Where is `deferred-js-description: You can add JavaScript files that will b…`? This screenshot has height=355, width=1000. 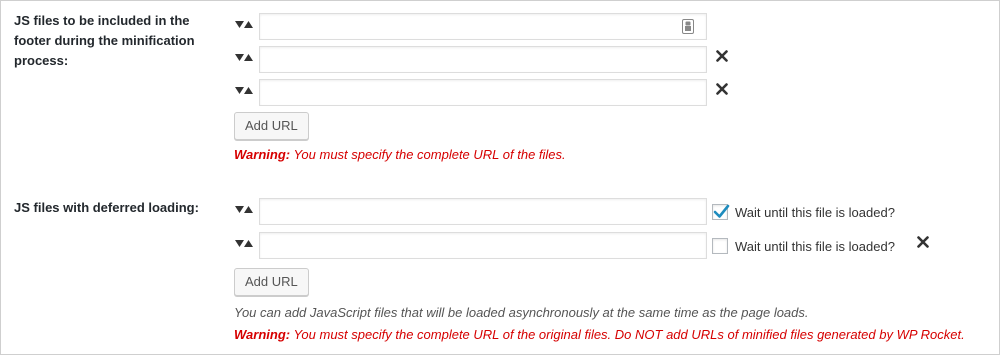 deferred-js-description: You can add JavaScript files that will b… is located at coordinates (521, 312).